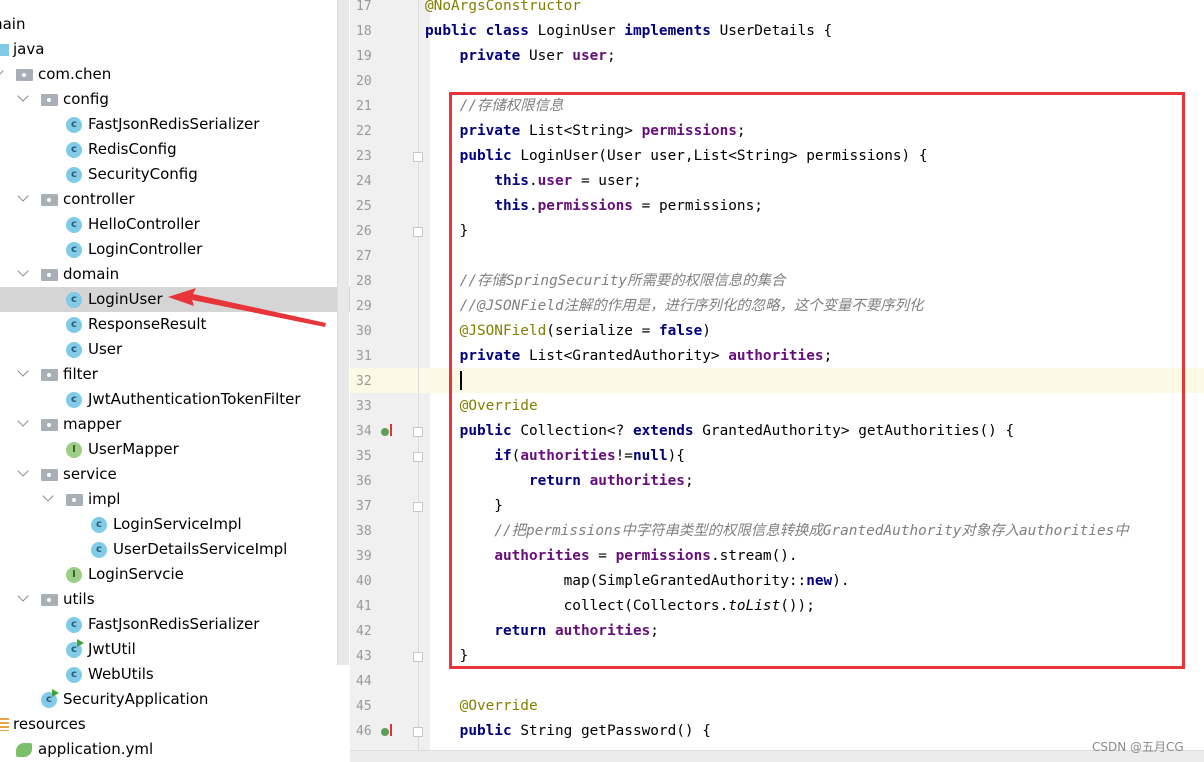 This screenshot has height=762, width=1204. Describe the element at coordinates (364, 106) in the screenshot. I see `line-number: 21` at that location.